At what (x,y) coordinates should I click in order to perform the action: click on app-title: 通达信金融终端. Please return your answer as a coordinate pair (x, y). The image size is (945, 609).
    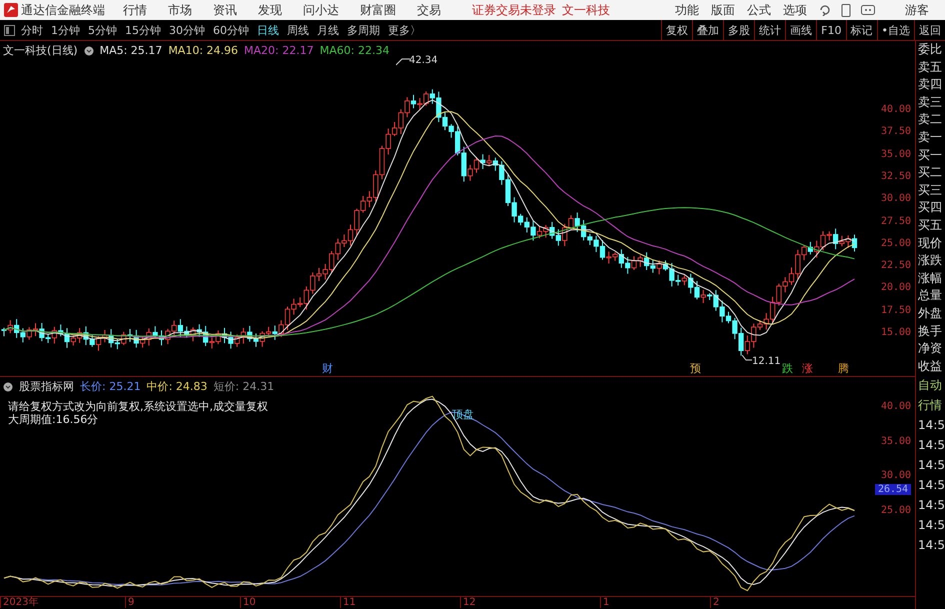
    Looking at the image, I should click on (63, 10).